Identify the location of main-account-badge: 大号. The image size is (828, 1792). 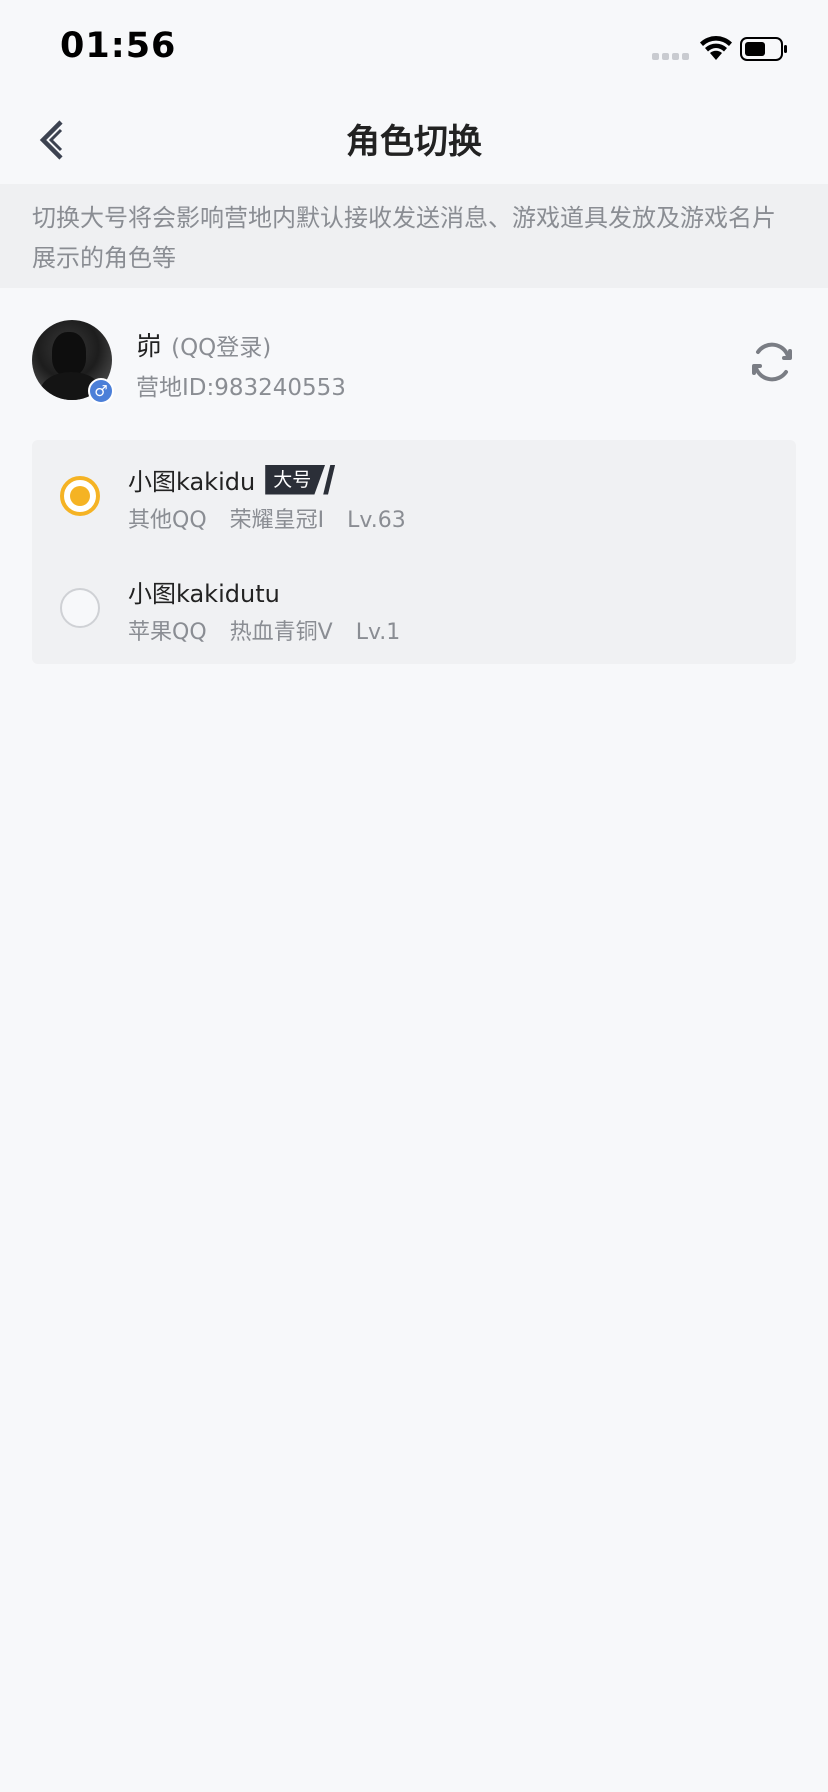
(301, 479).